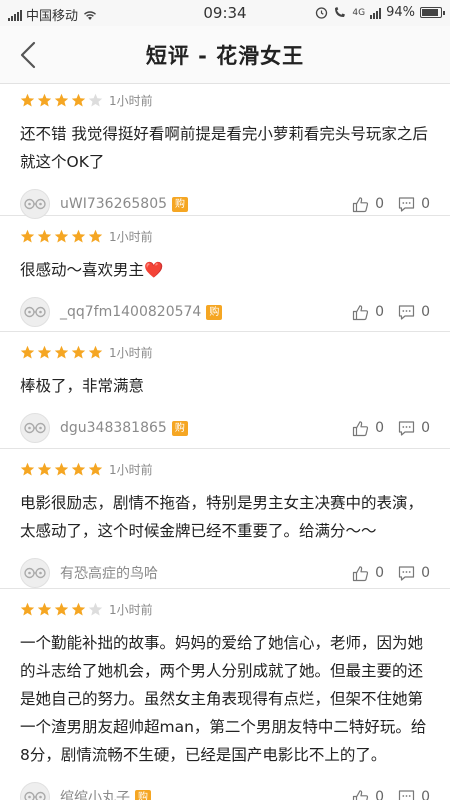 The height and width of the screenshot is (800, 450). What do you see at coordinates (322, 13) in the screenshot?
I see `alarm-icon` at bounding box center [322, 13].